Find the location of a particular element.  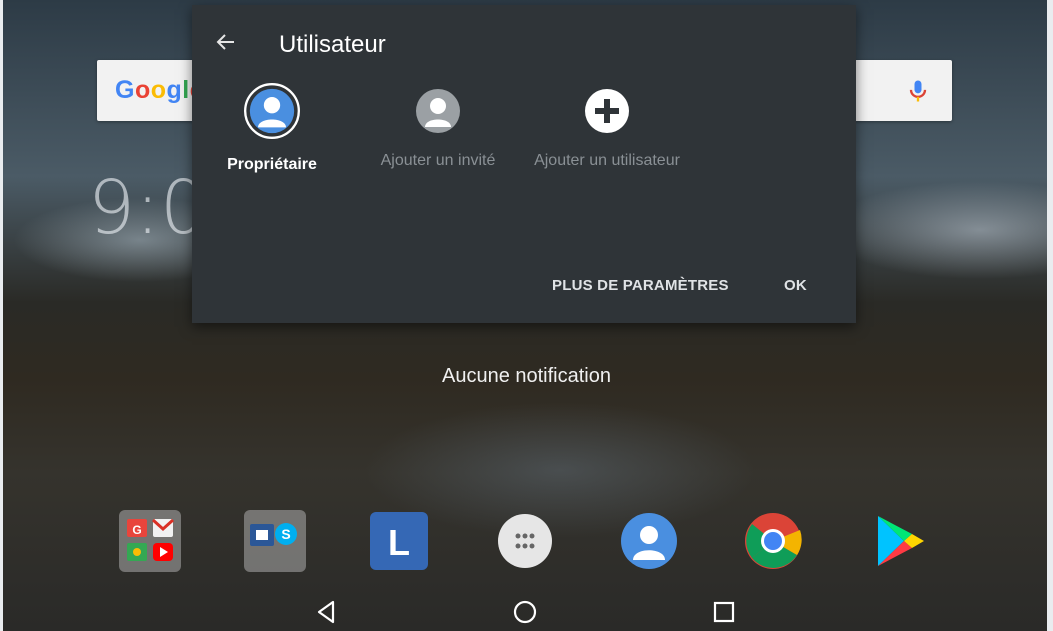

app-drawer-icon is located at coordinates (525, 541).